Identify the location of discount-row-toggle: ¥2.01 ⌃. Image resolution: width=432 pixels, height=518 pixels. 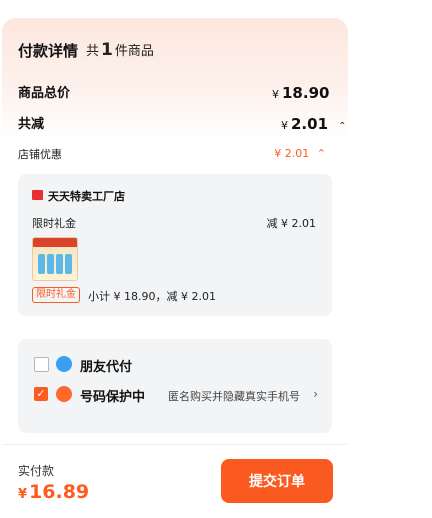
(314, 123).